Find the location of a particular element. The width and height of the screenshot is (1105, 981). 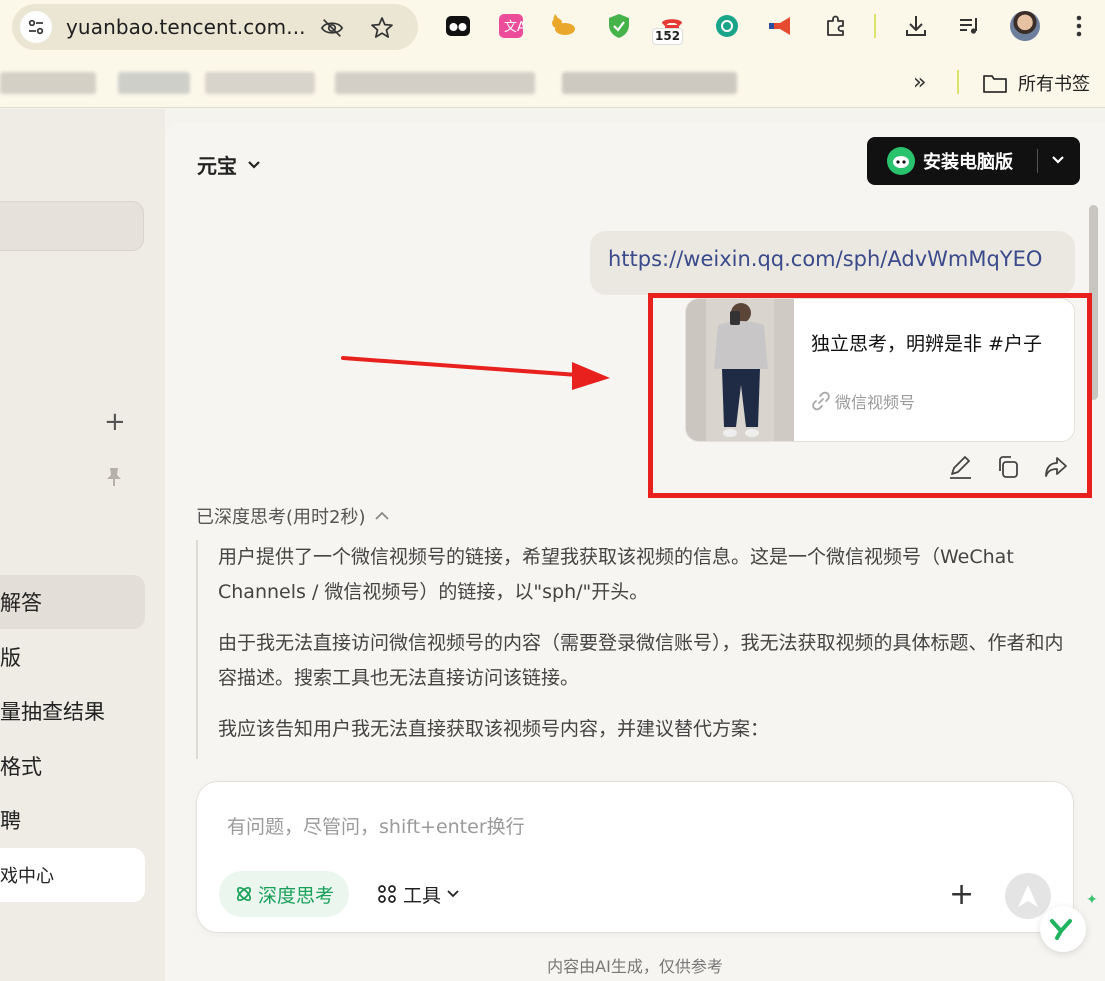

extension-cat-icon is located at coordinates (564, 26).